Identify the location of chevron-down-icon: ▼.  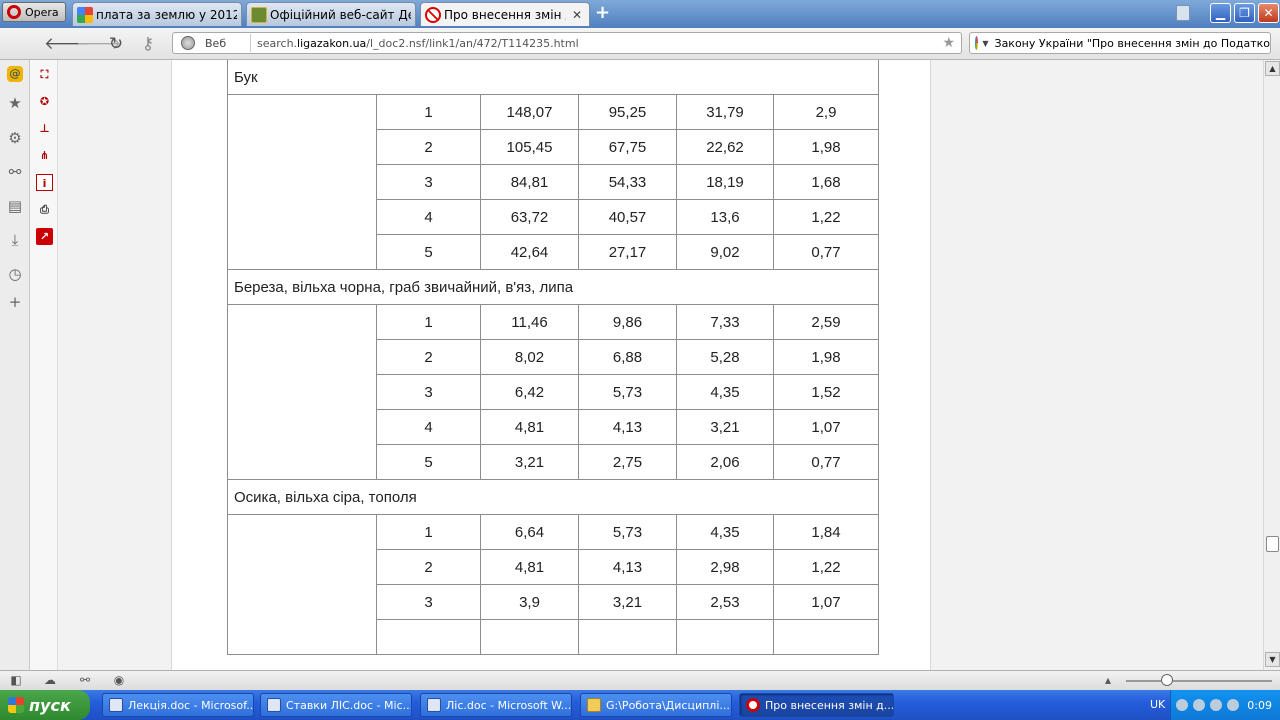
(985, 43).